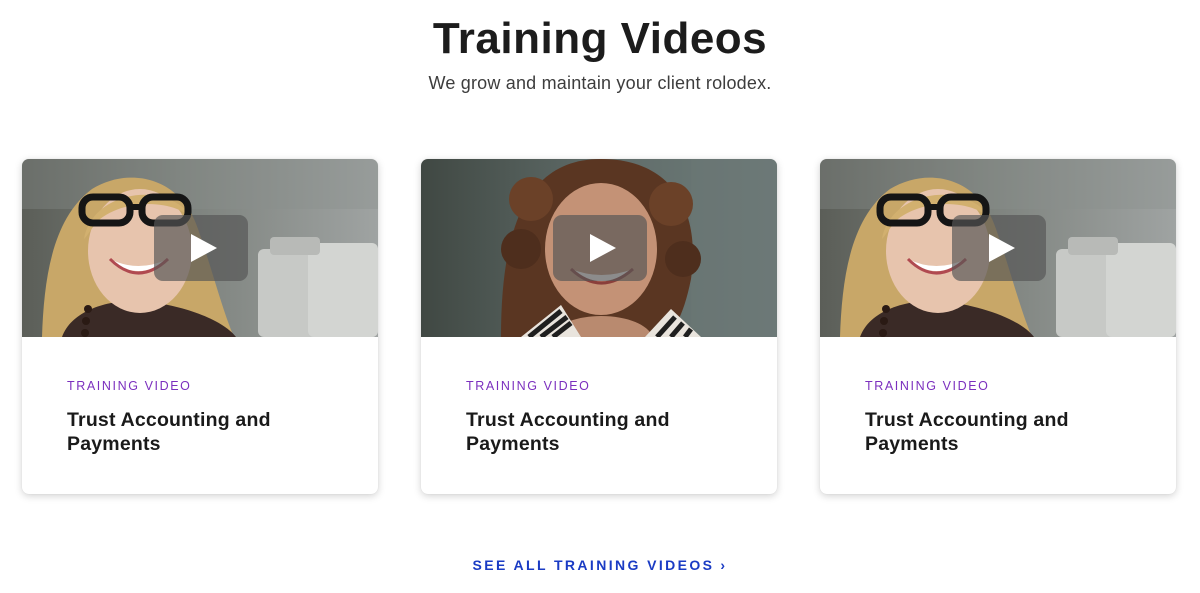 The height and width of the screenshot is (593, 1200). Describe the element at coordinates (593, 565) in the screenshot. I see `see-all-label: SEE ALL TRAINING VIDEOS` at that location.